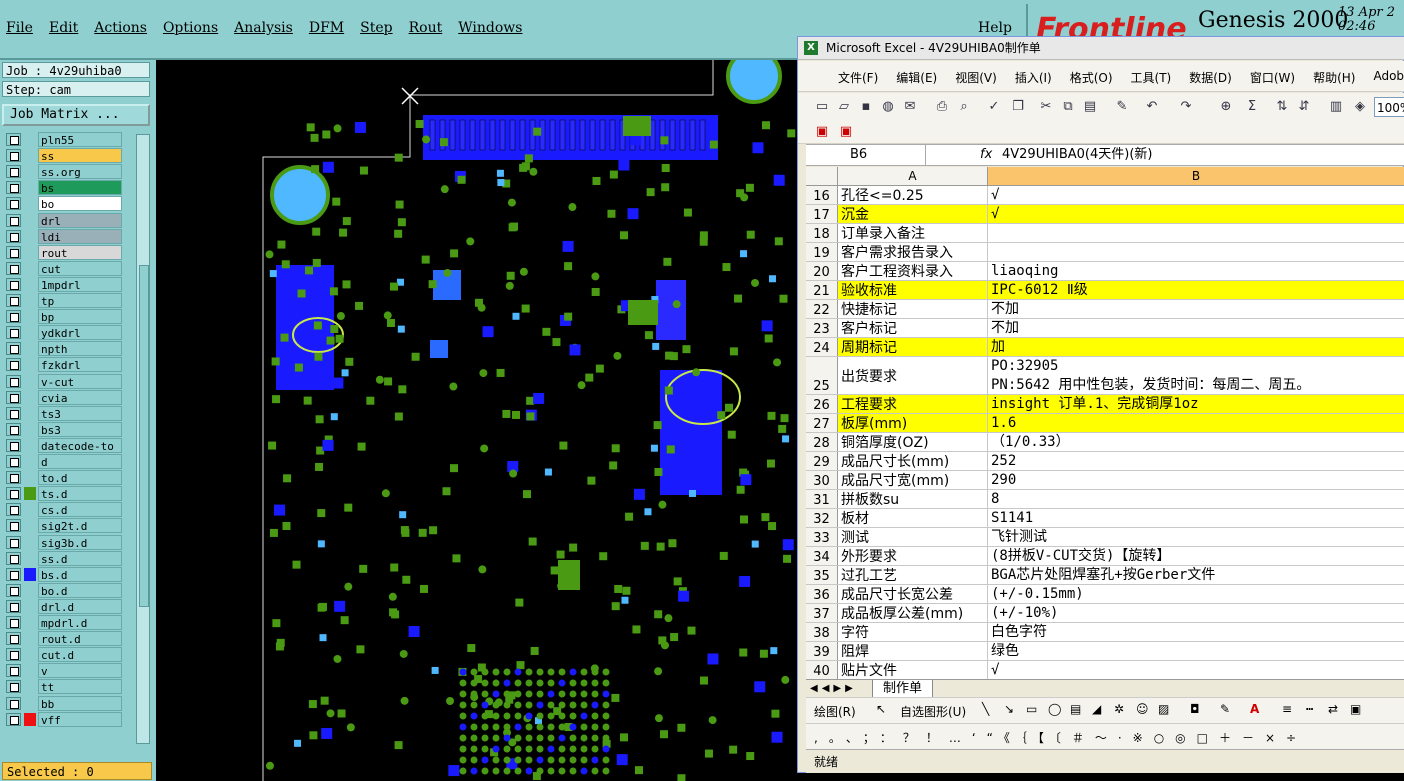 This screenshot has width=1404, height=781. What do you see at coordinates (1282, 107) in the screenshot?
I see `sort-ascending-icon: ⇅` at bounding box center [1282, 107].